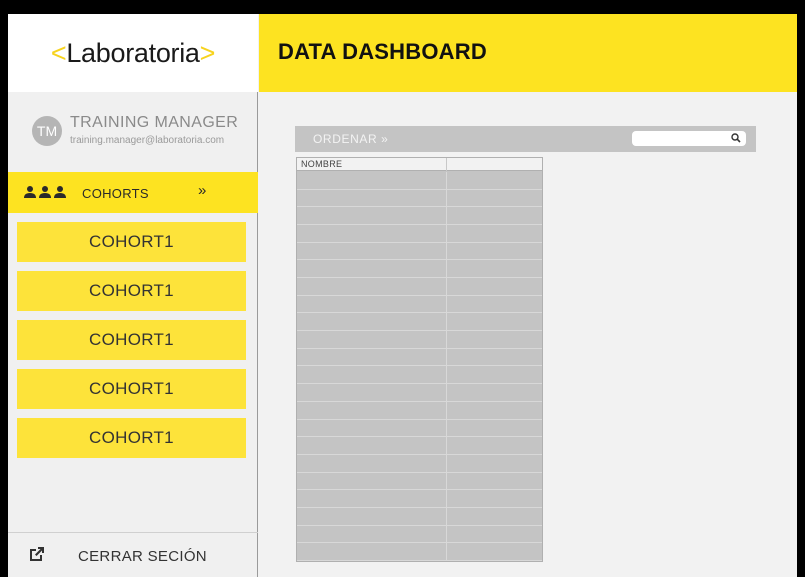  What do you see at coordinates (45, 192) in the screenshot?
I see `people-group-icon` at bounding box center [45, 192].